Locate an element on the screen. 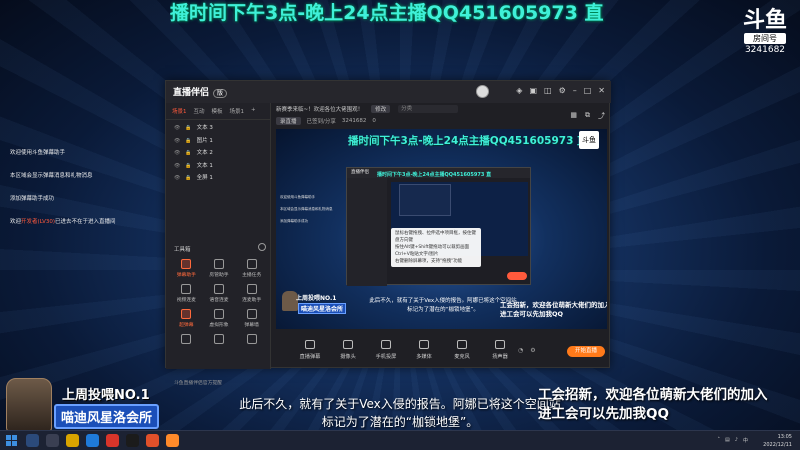 This screenshot has width=800, height=450. message-line: 本区域会显示弹幕消息和礼物消息 is located at coordinates (51, 176).